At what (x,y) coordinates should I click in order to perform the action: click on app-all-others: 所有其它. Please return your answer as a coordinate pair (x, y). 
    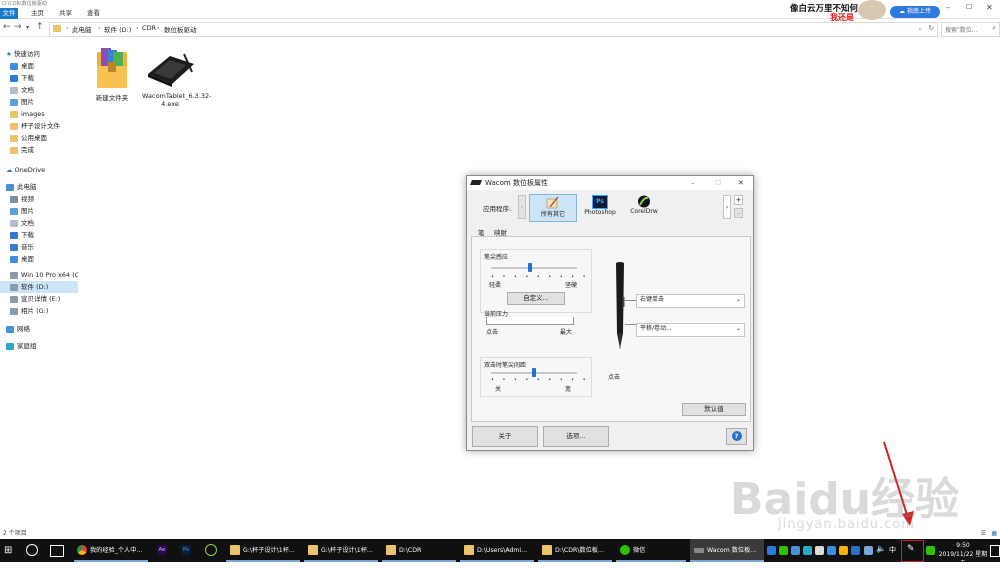
    Looking at the image, I should click on (553, 208).